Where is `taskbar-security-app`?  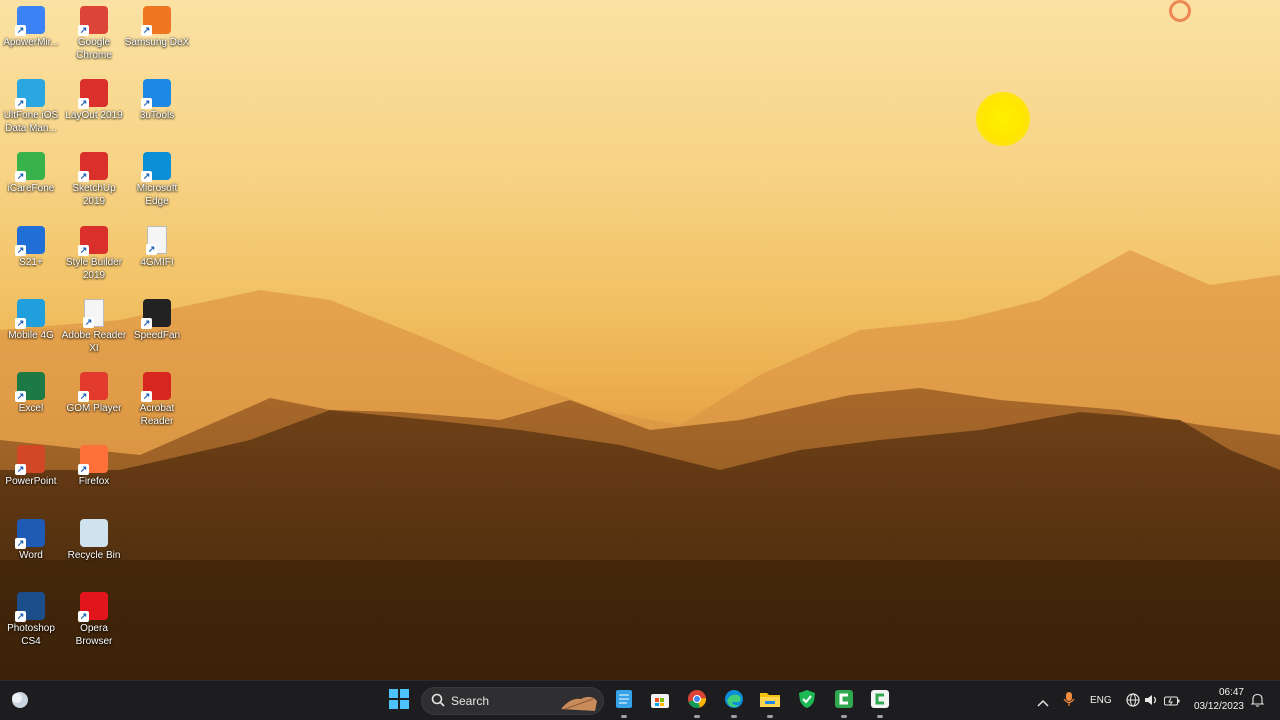 taskbar-security-app is located at coordinates (807, 701).